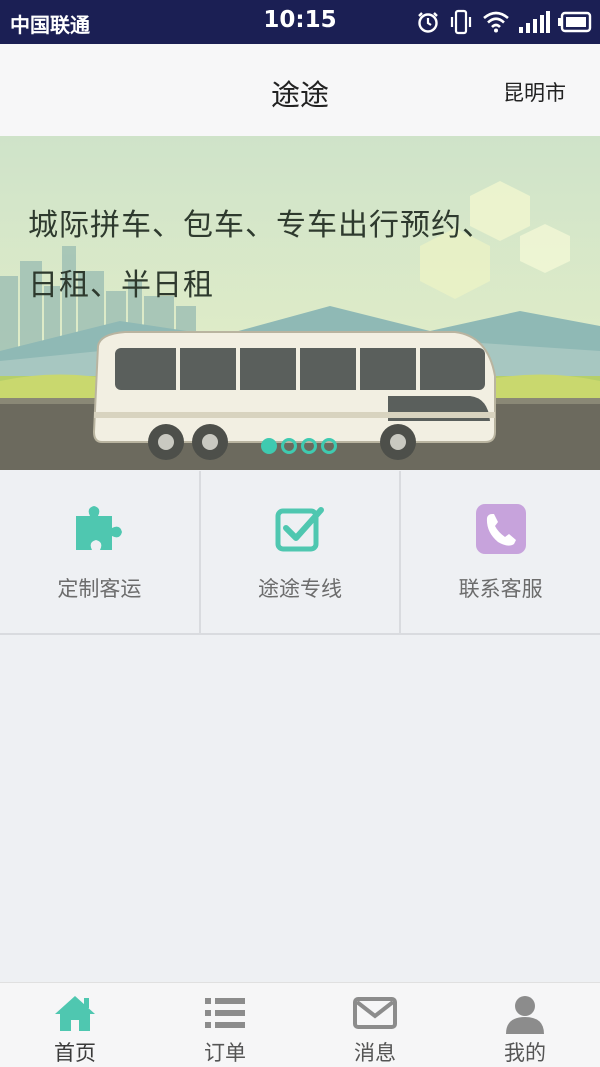 The height and width of the screenshot is (1067, 600). I want to click on tutu-route-button: 途途专线, so click(301, 552).